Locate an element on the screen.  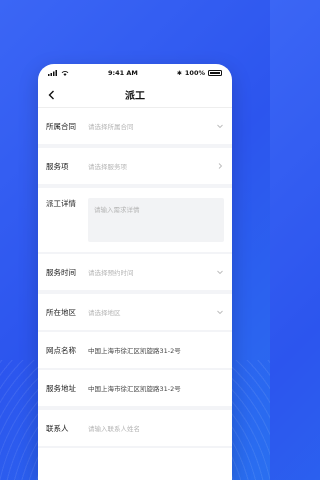
outlet-name-row: 网点名称 中国上海市徐汇区凯旋路31-2号 is located at coordinates (135, 350).